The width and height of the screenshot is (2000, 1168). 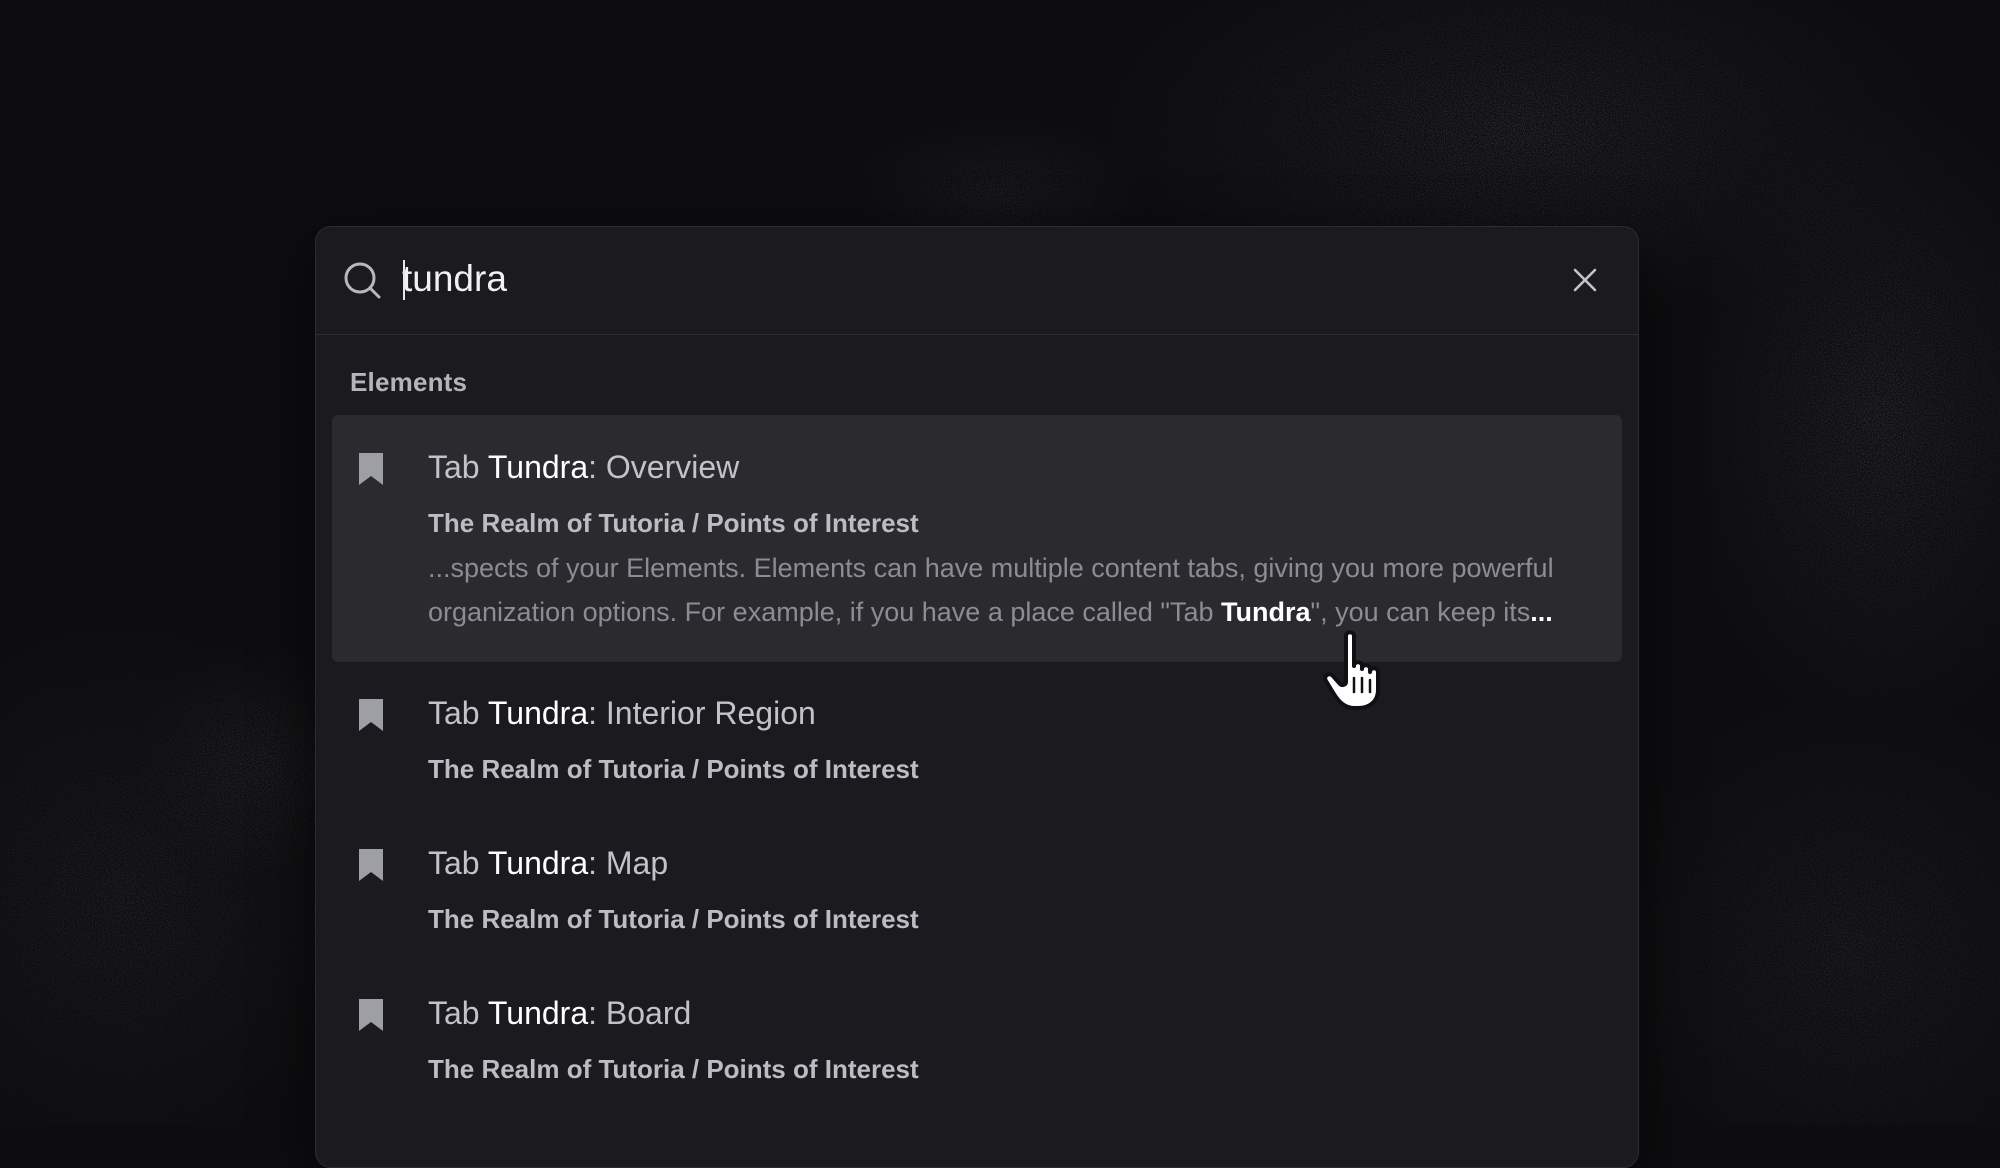 What do you see at coordinates (404, 280) in the screenshot?
I see `text-caret` at bounding box center [404, 280].